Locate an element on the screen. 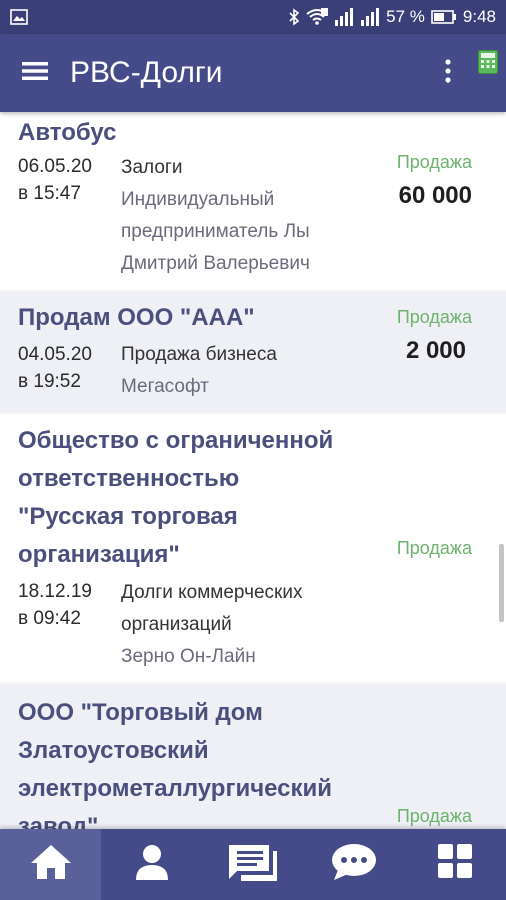 Image resolution: width=506 pixels, height=900 pixels. menu-button is located at coordinates (35, 73).